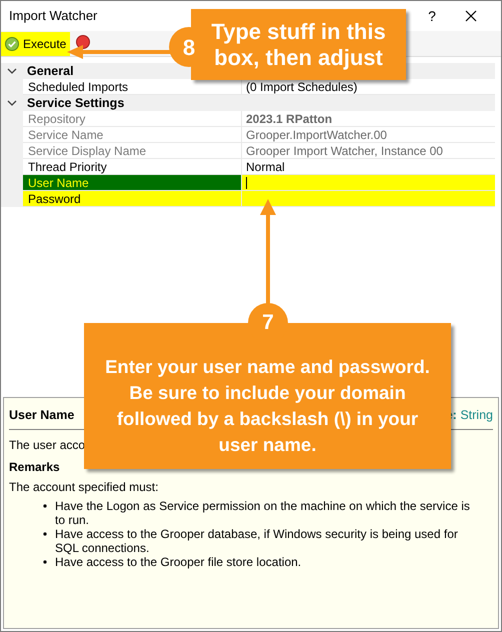 This screenshot has width=502, height=632. What do you see at coordinates (12, 43) in the screenshot?
I see `check-icon` at bounding box center [12, 43].